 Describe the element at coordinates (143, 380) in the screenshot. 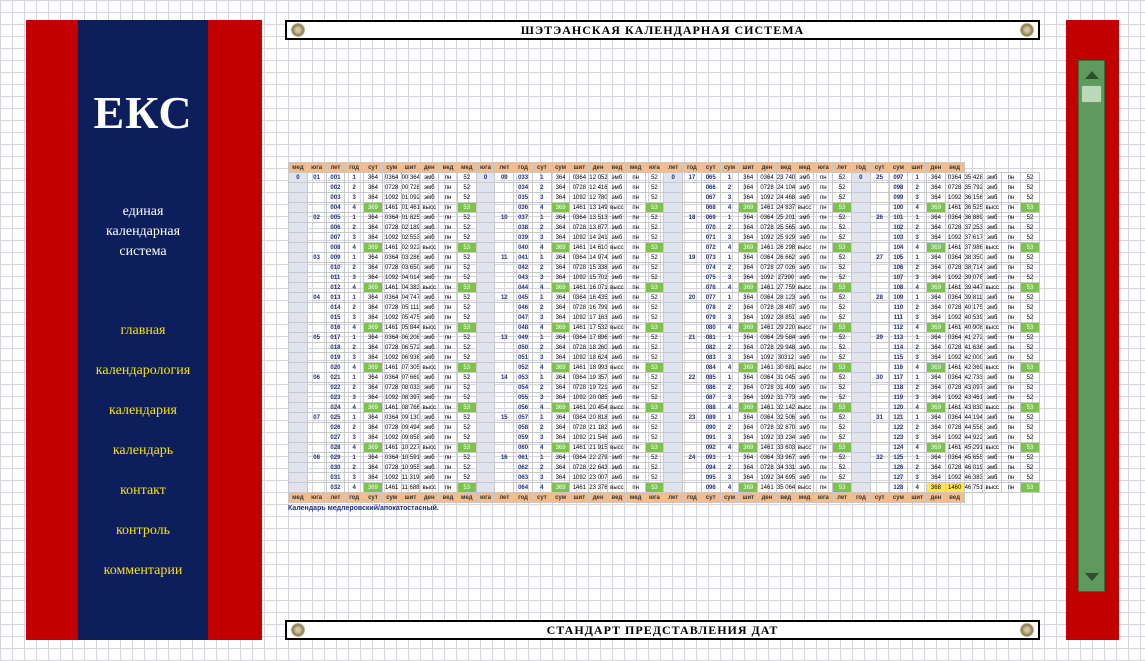

I see `nav-item-calendarology: календарология` at that location.